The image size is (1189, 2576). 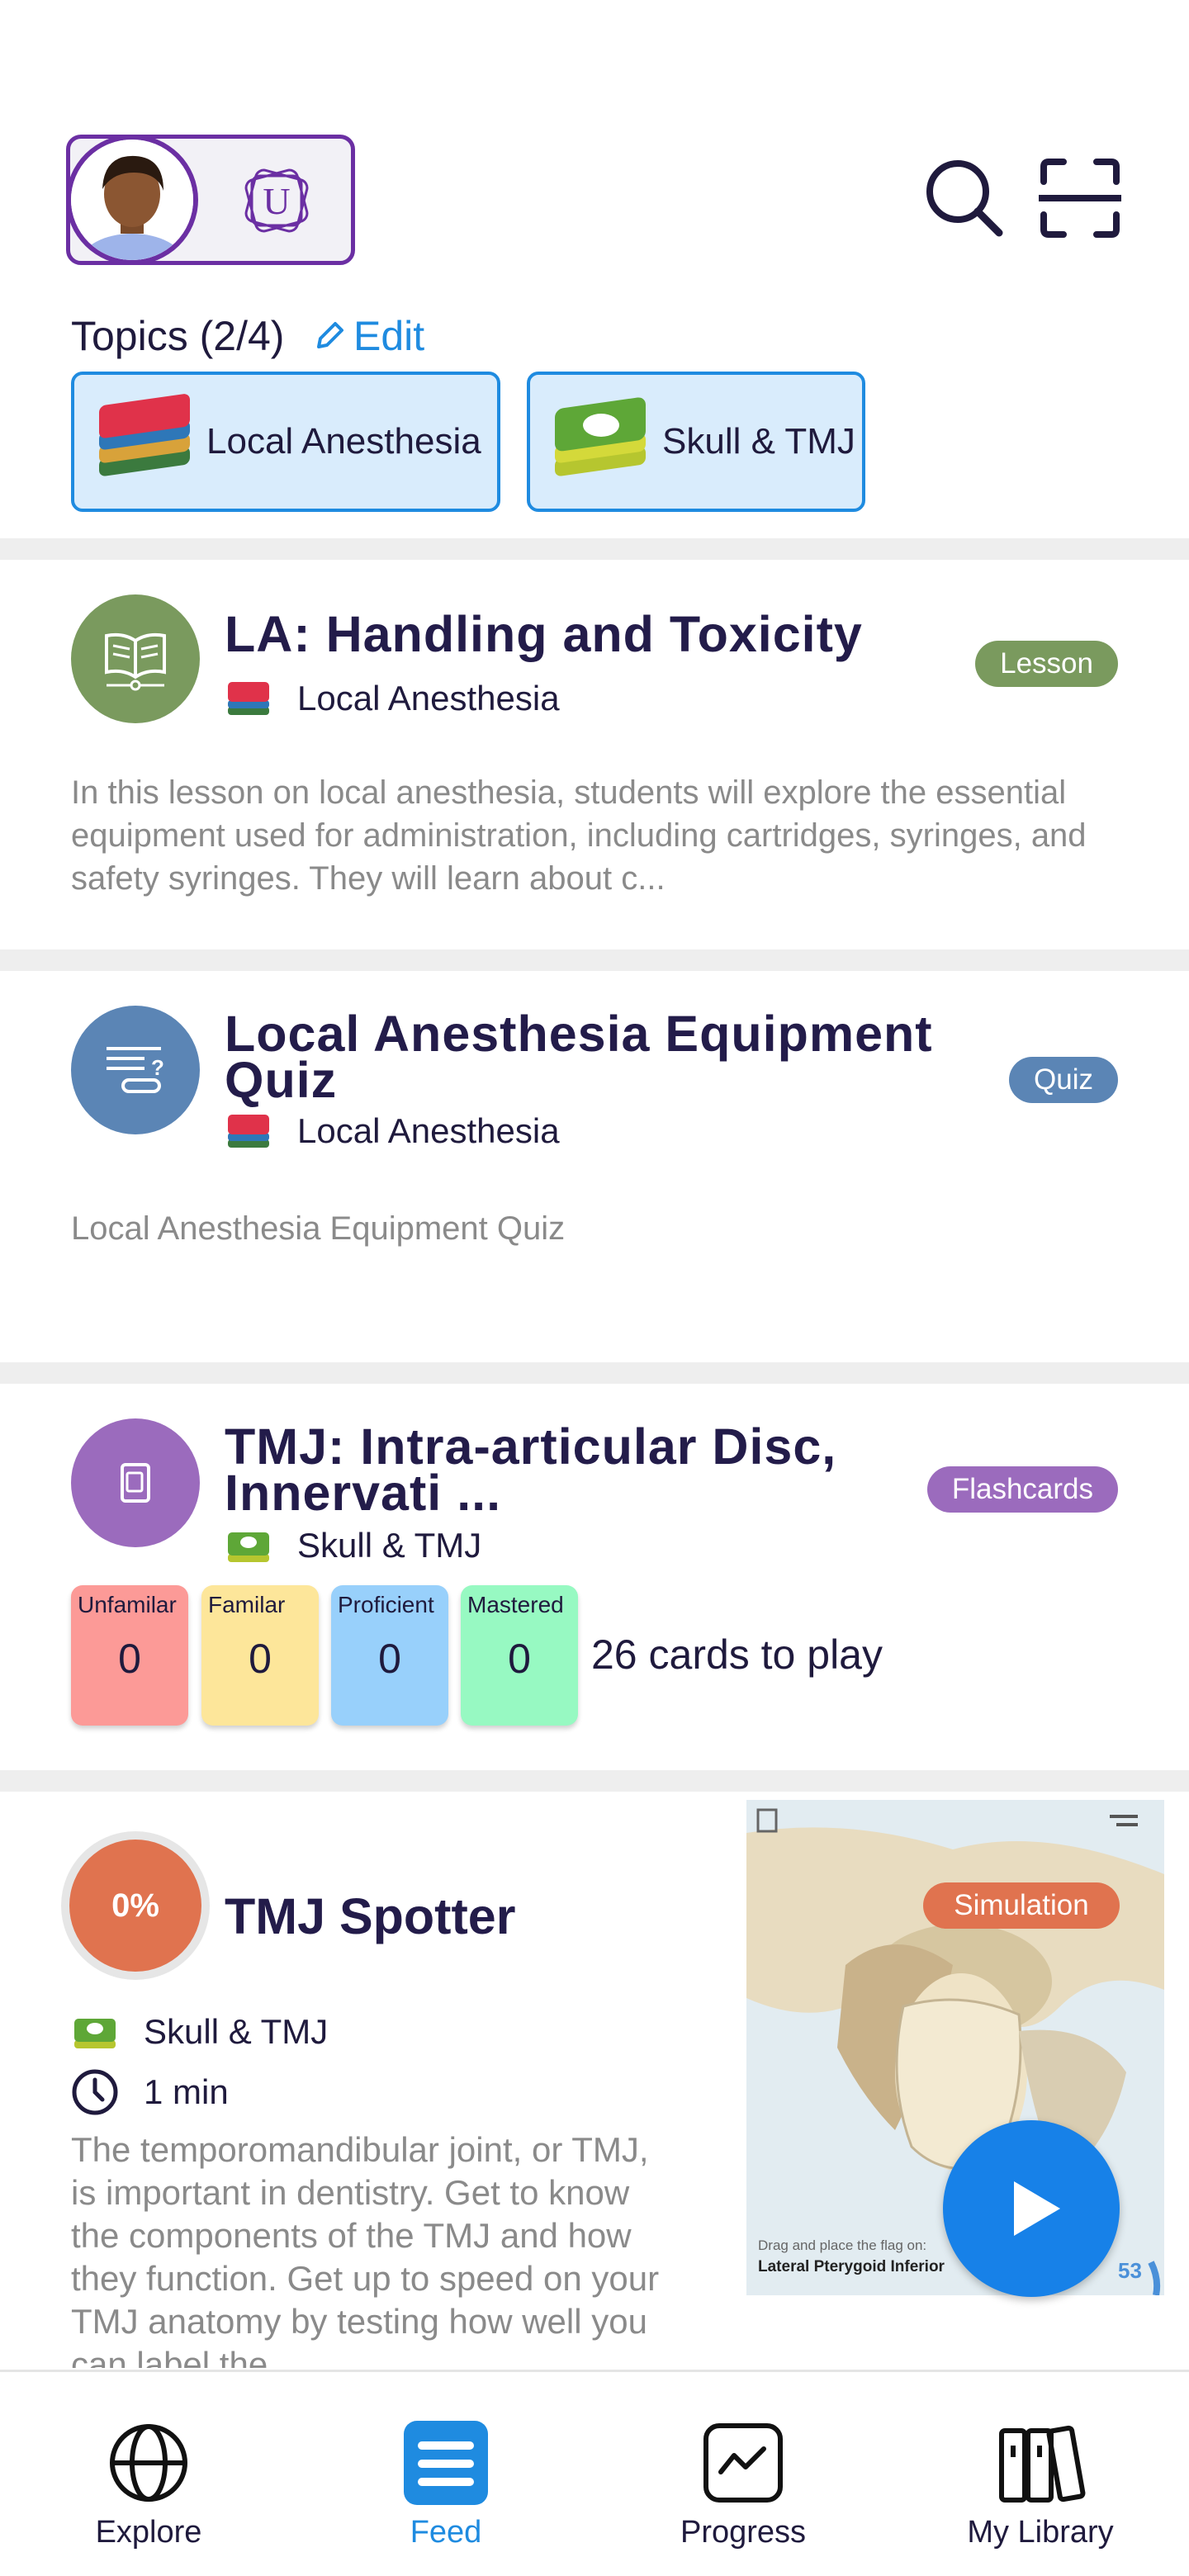 I want to click on quiz-title-line2: Quiz, so click(x=281, y=1080).